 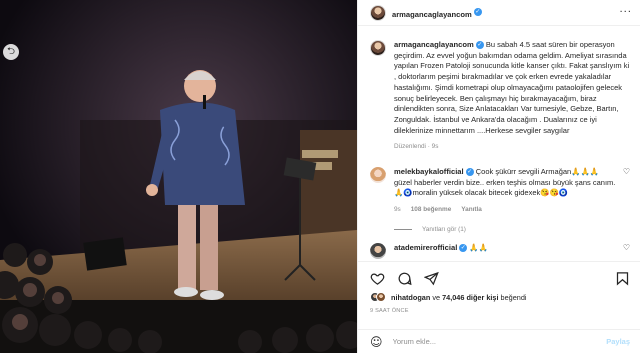 I want to click on view-replies-button: Yanıtları gör (1), so click(x=512, y=229).